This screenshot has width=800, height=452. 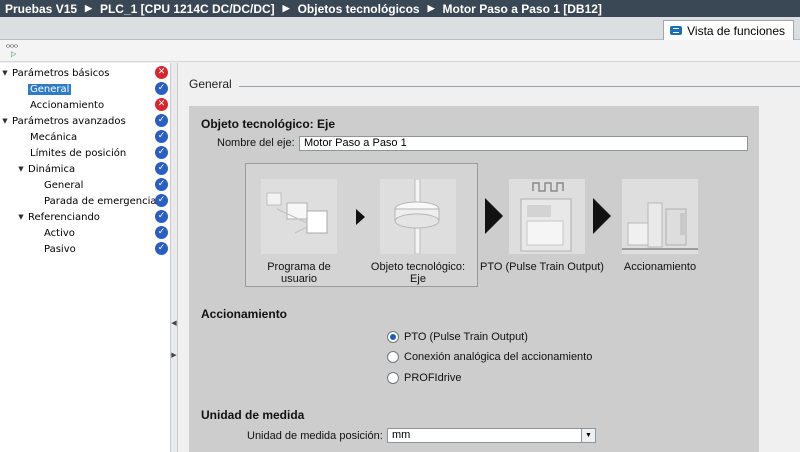 I want to click on nav-item-homing: ▼ Referenciando, so click(x=85, y=217).